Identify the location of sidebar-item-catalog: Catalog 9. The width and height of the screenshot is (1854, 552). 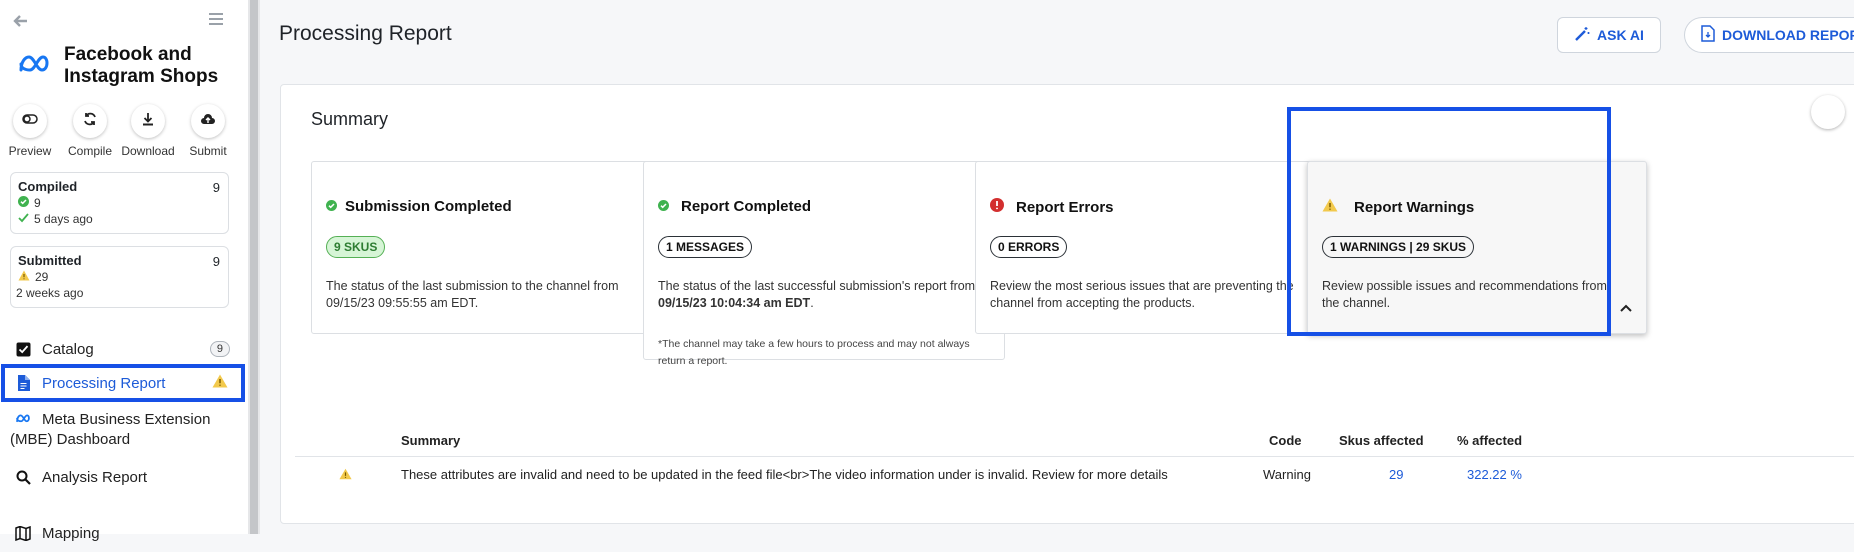
(124, 349).